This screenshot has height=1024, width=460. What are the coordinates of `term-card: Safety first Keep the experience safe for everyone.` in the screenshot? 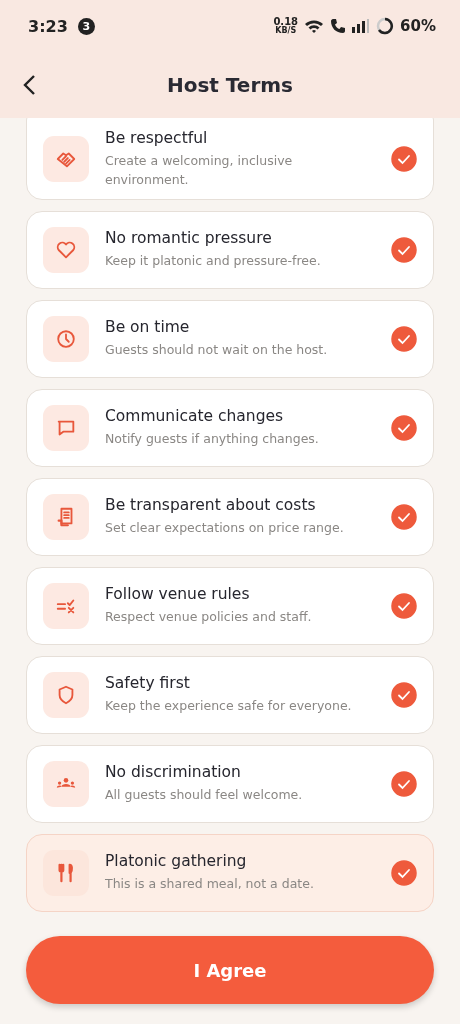 It's located at (230, 695).